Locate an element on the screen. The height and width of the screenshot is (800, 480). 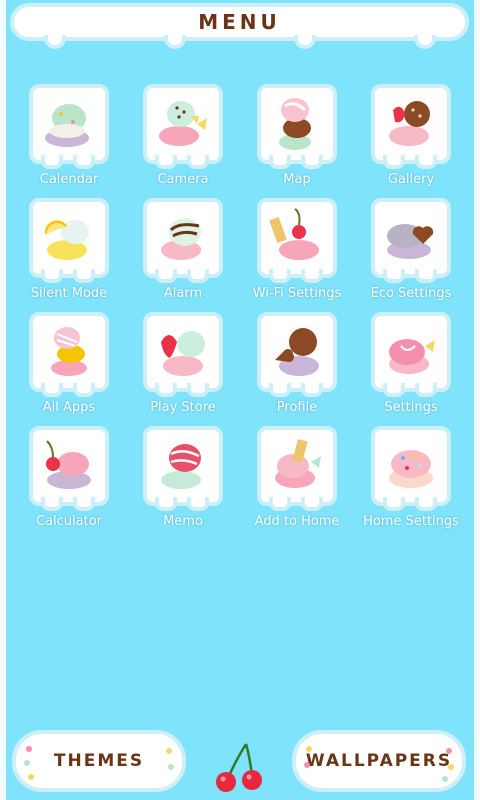
wallpapers-button: WALLPAPERS is located at coordinates (379, 761).